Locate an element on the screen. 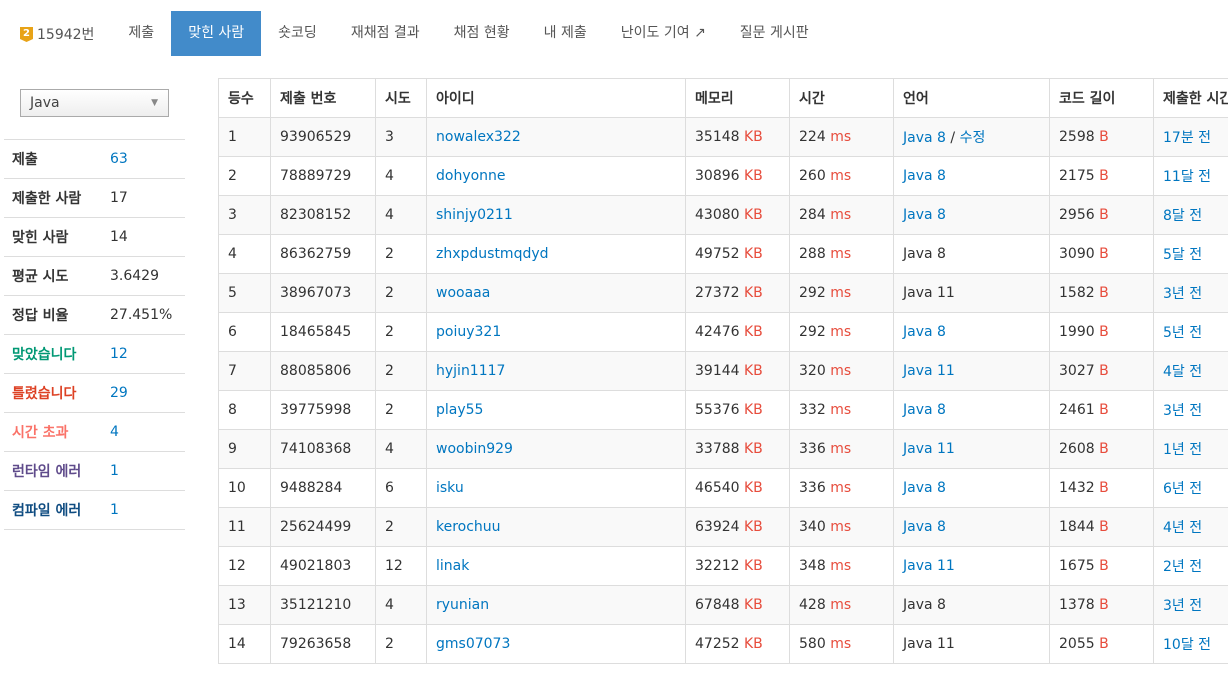  user-link: gms07073 is located at coordinates (473, 644).